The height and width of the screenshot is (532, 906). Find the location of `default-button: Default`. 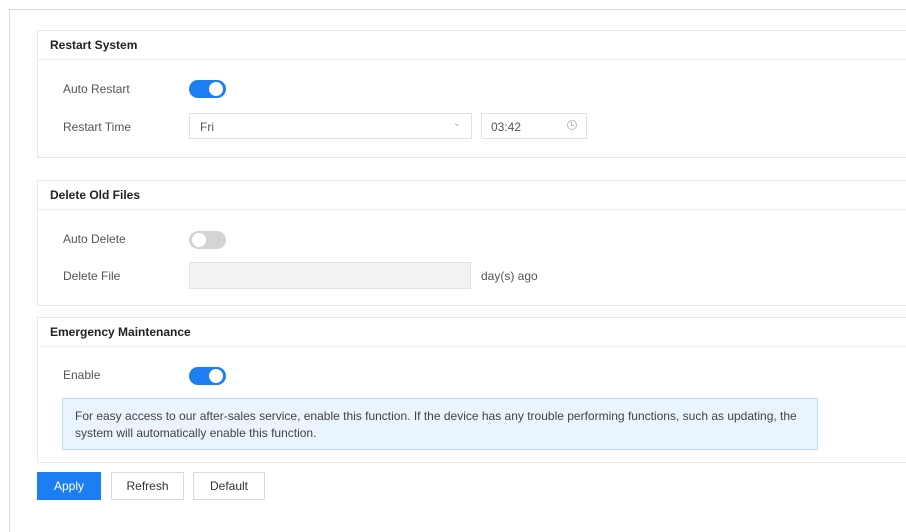

default-button: Default is located at coordinates (229, 486).